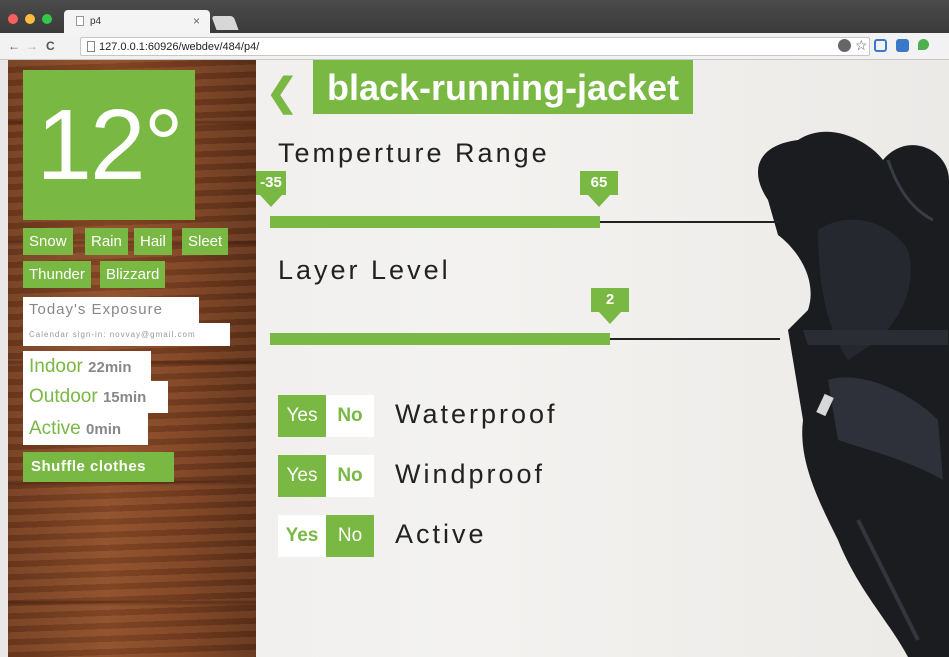 The image size is (949, 657). I want to click on calendar-signin: Calendar sign-in: novvay@gmail.com, so click(126, 334).